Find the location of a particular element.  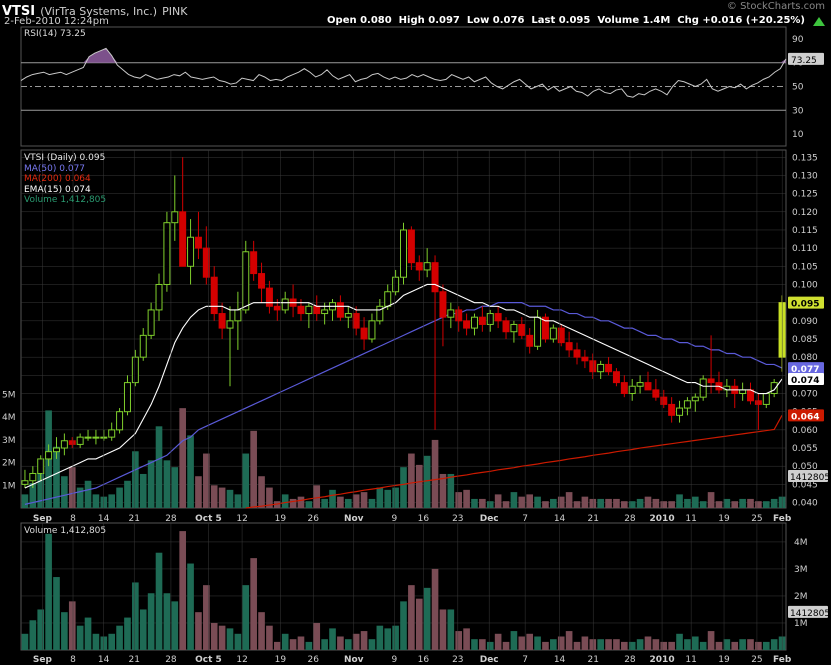

legend-ma50: MA(50) 0.077 is located at coordinates (55, 168).